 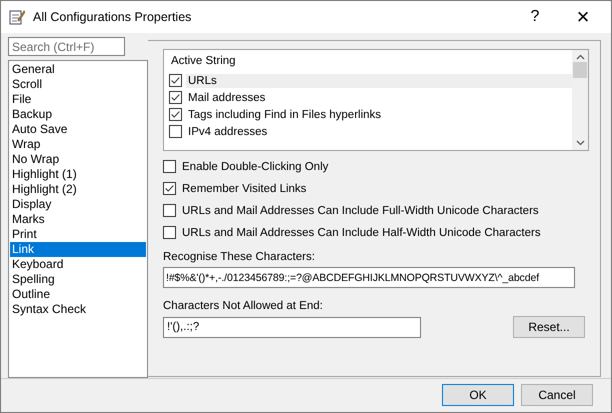 I want to click on field-label: Characters Not Allowed at End:, so click(x=243, y=306).